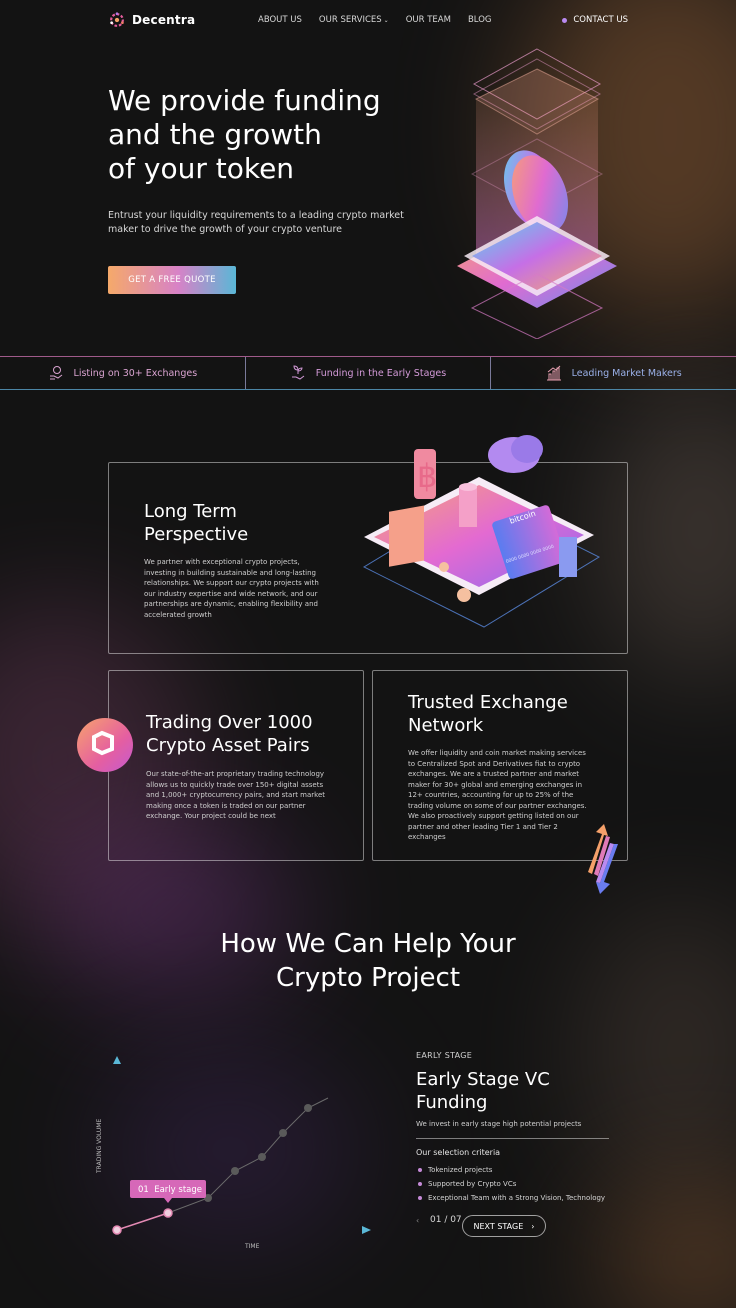 The image size is (736, 1308). Describe the element at coordinates (626, 373) in the screenshot. I see `stat-market-makers-label: Leading Market Makers` at that location.